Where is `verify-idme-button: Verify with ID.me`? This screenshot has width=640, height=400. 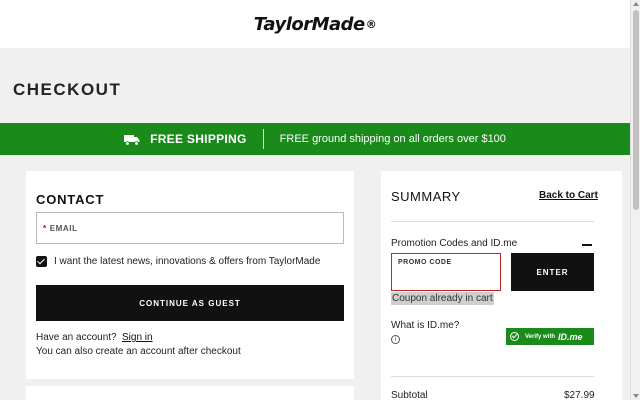 verify-idme-button: Verify with ID.me is located at coordinates (550, 336).